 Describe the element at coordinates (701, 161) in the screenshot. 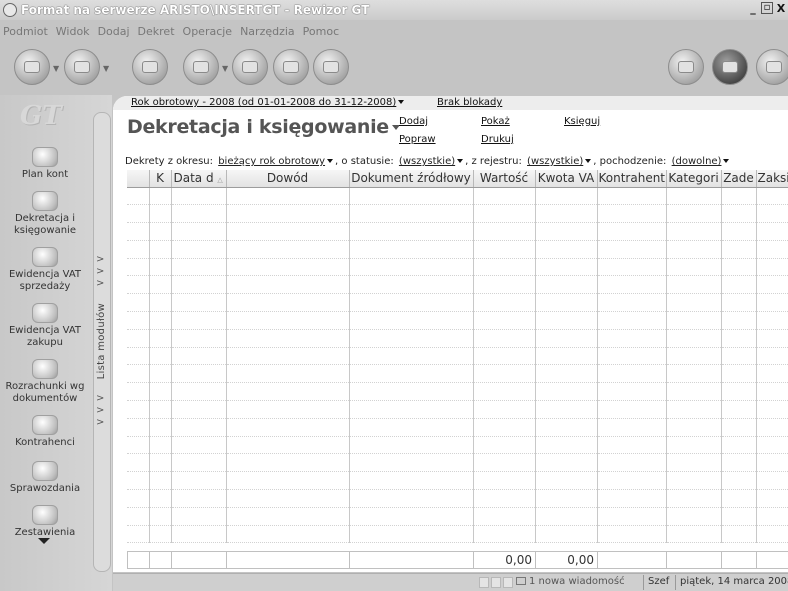

I see `filter-origin-select: (dowolne)` at that location.